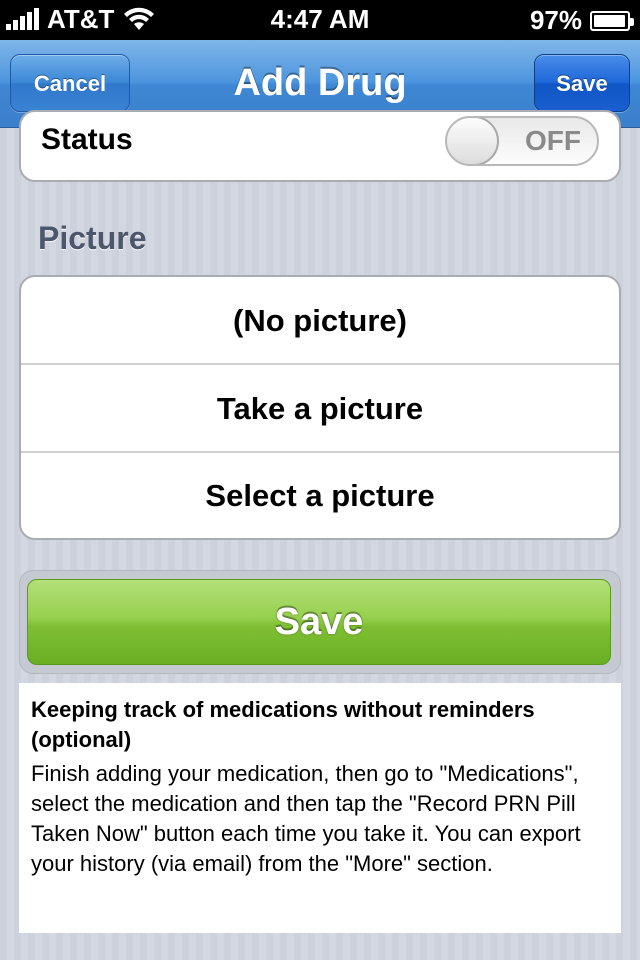 This screenshot has height=960, width=640. Describe the element at coordinates (612, 20) in the screenshot. I see `battery-icon` at that location.